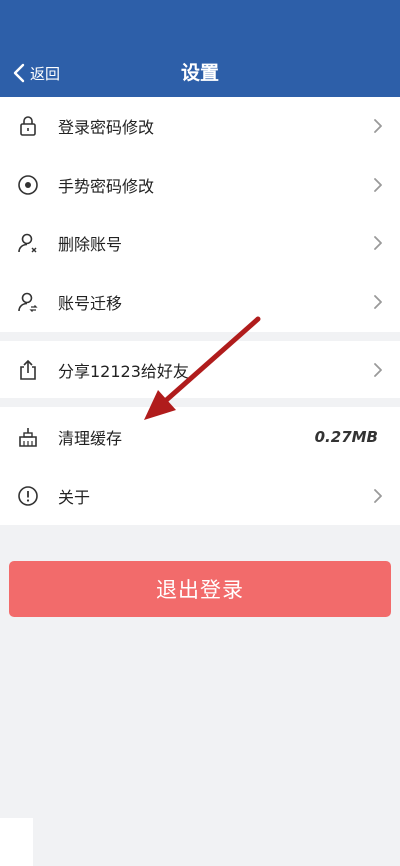  What do you see at coordinates (74, 497) in the screenshot?
I see `row-label: 关于` at bounding box center [74, 497].